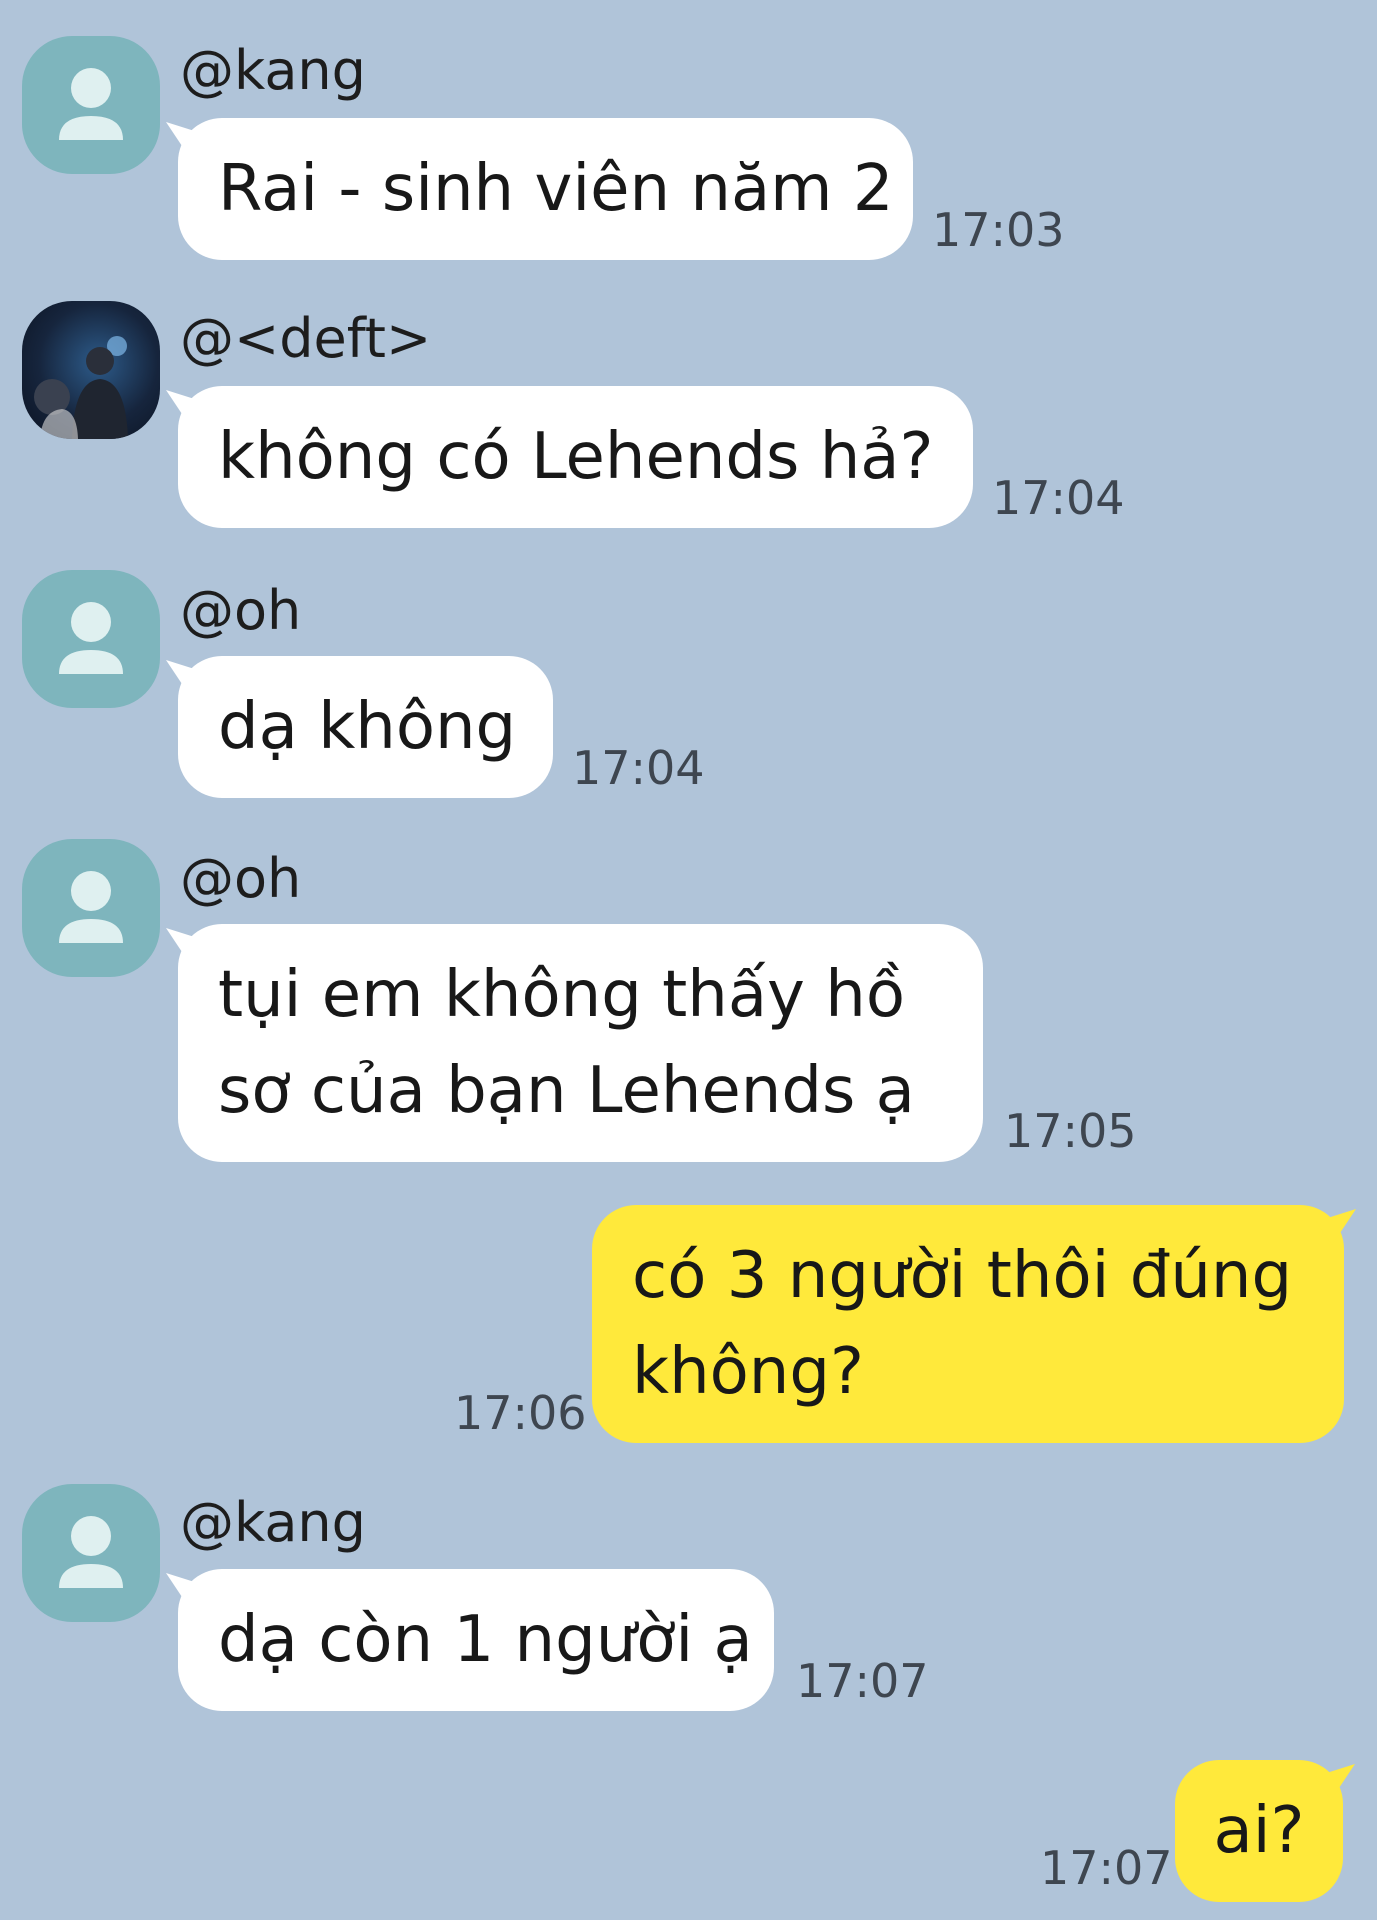  What do you see at coordinates (748, 1372) in the screenshot?
I see `message-text: không?` at bounding box center [748, 1372].